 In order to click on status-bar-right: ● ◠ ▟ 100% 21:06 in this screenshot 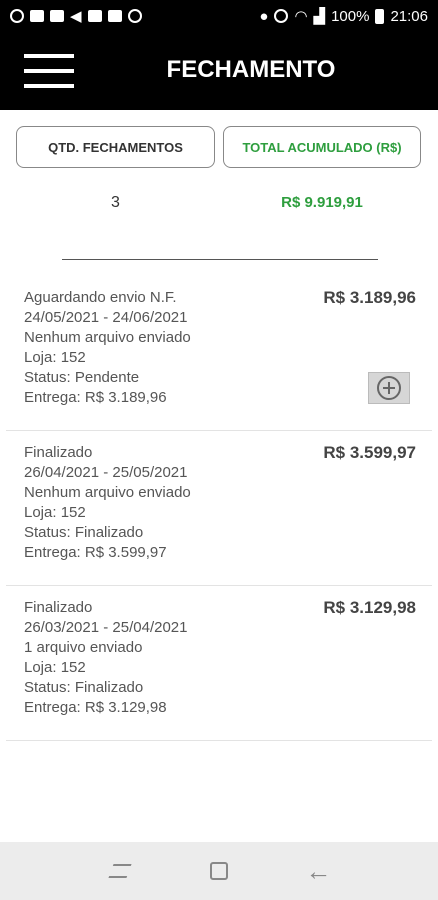, I will do `click(343, 16)`.